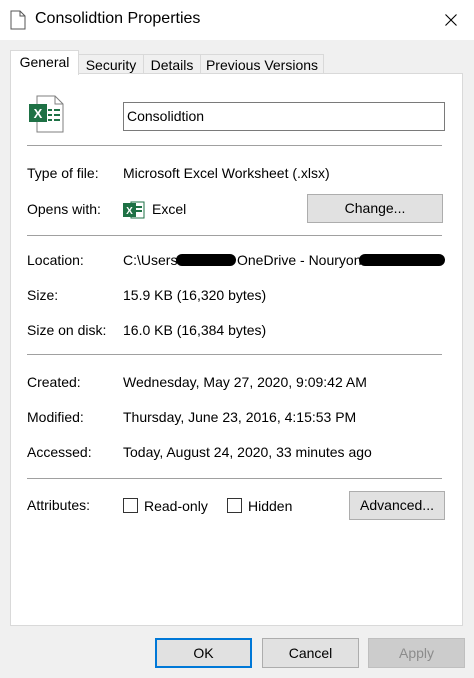 The height and width of the screenshot is (678, 474). What do you see at coordinates (130, 505) in the screenshot?
I see `readonly-checkbox` at bounding box center [130, 505].